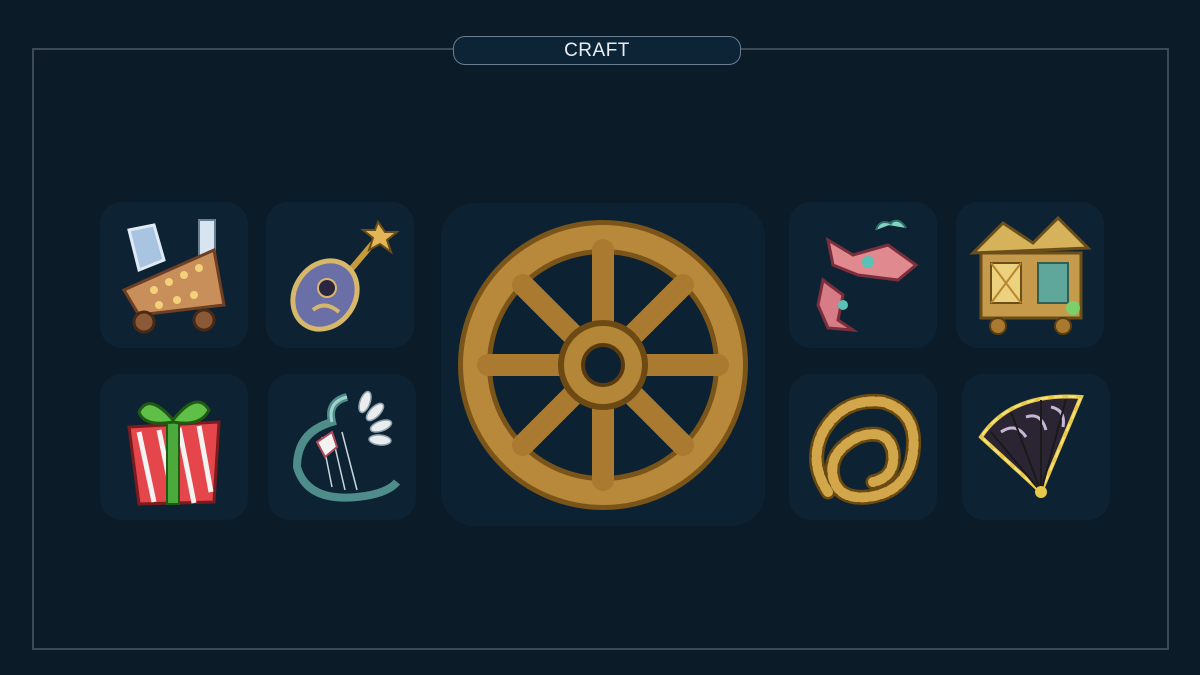 Image resolution: width=1200 pixels, height=675 pixels. I want to click on folding-fan-icon, so click(1031, 446).